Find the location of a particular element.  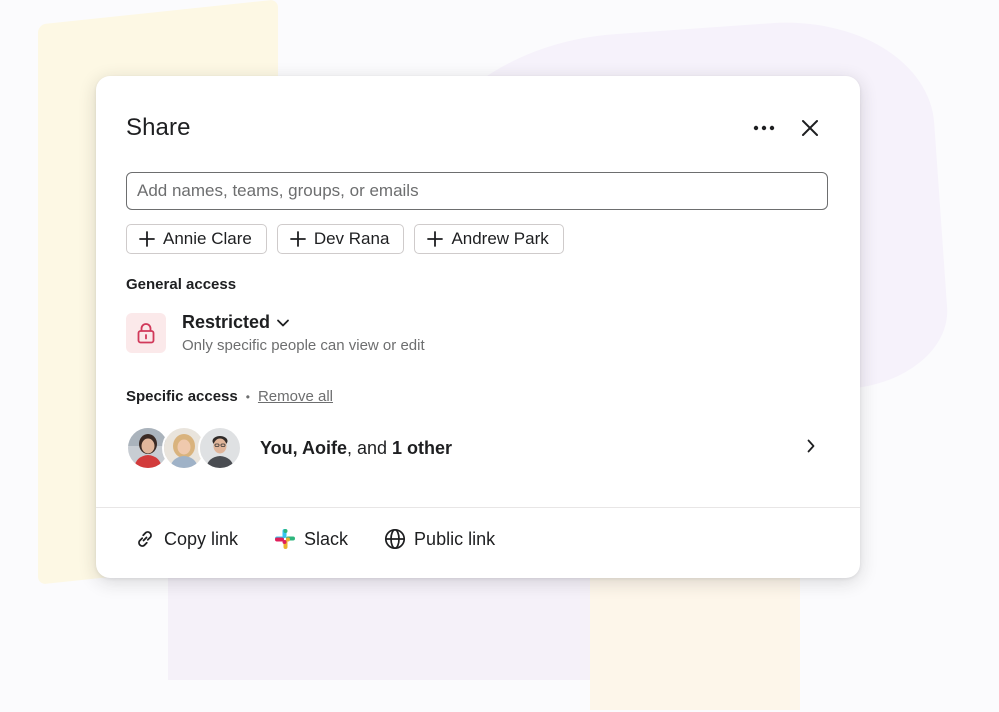

members-joiner: , and is located at coordinates (370, 447).